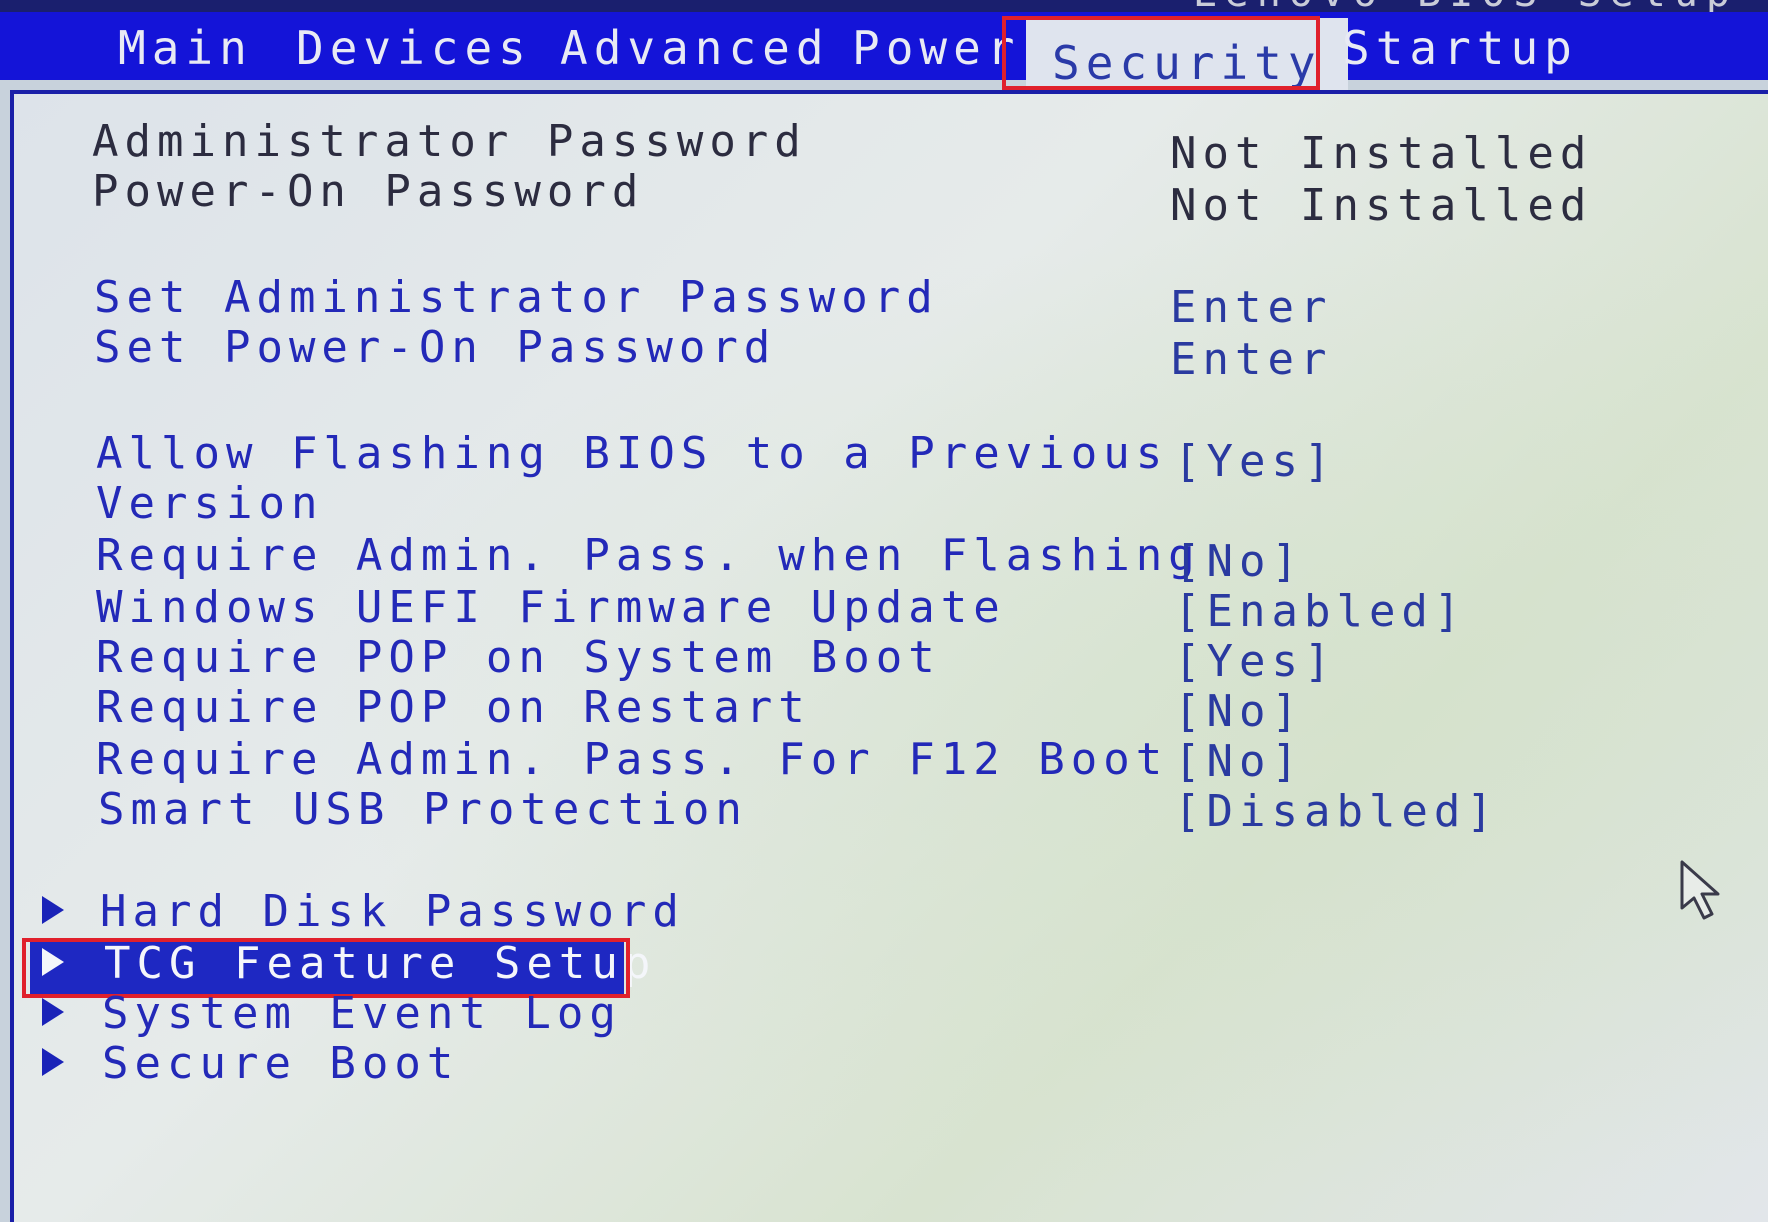 Image resolution: width=1768 pixels, height=1222 pixels. I want to click on mouse-pointer-icon, so click(1700, 890).